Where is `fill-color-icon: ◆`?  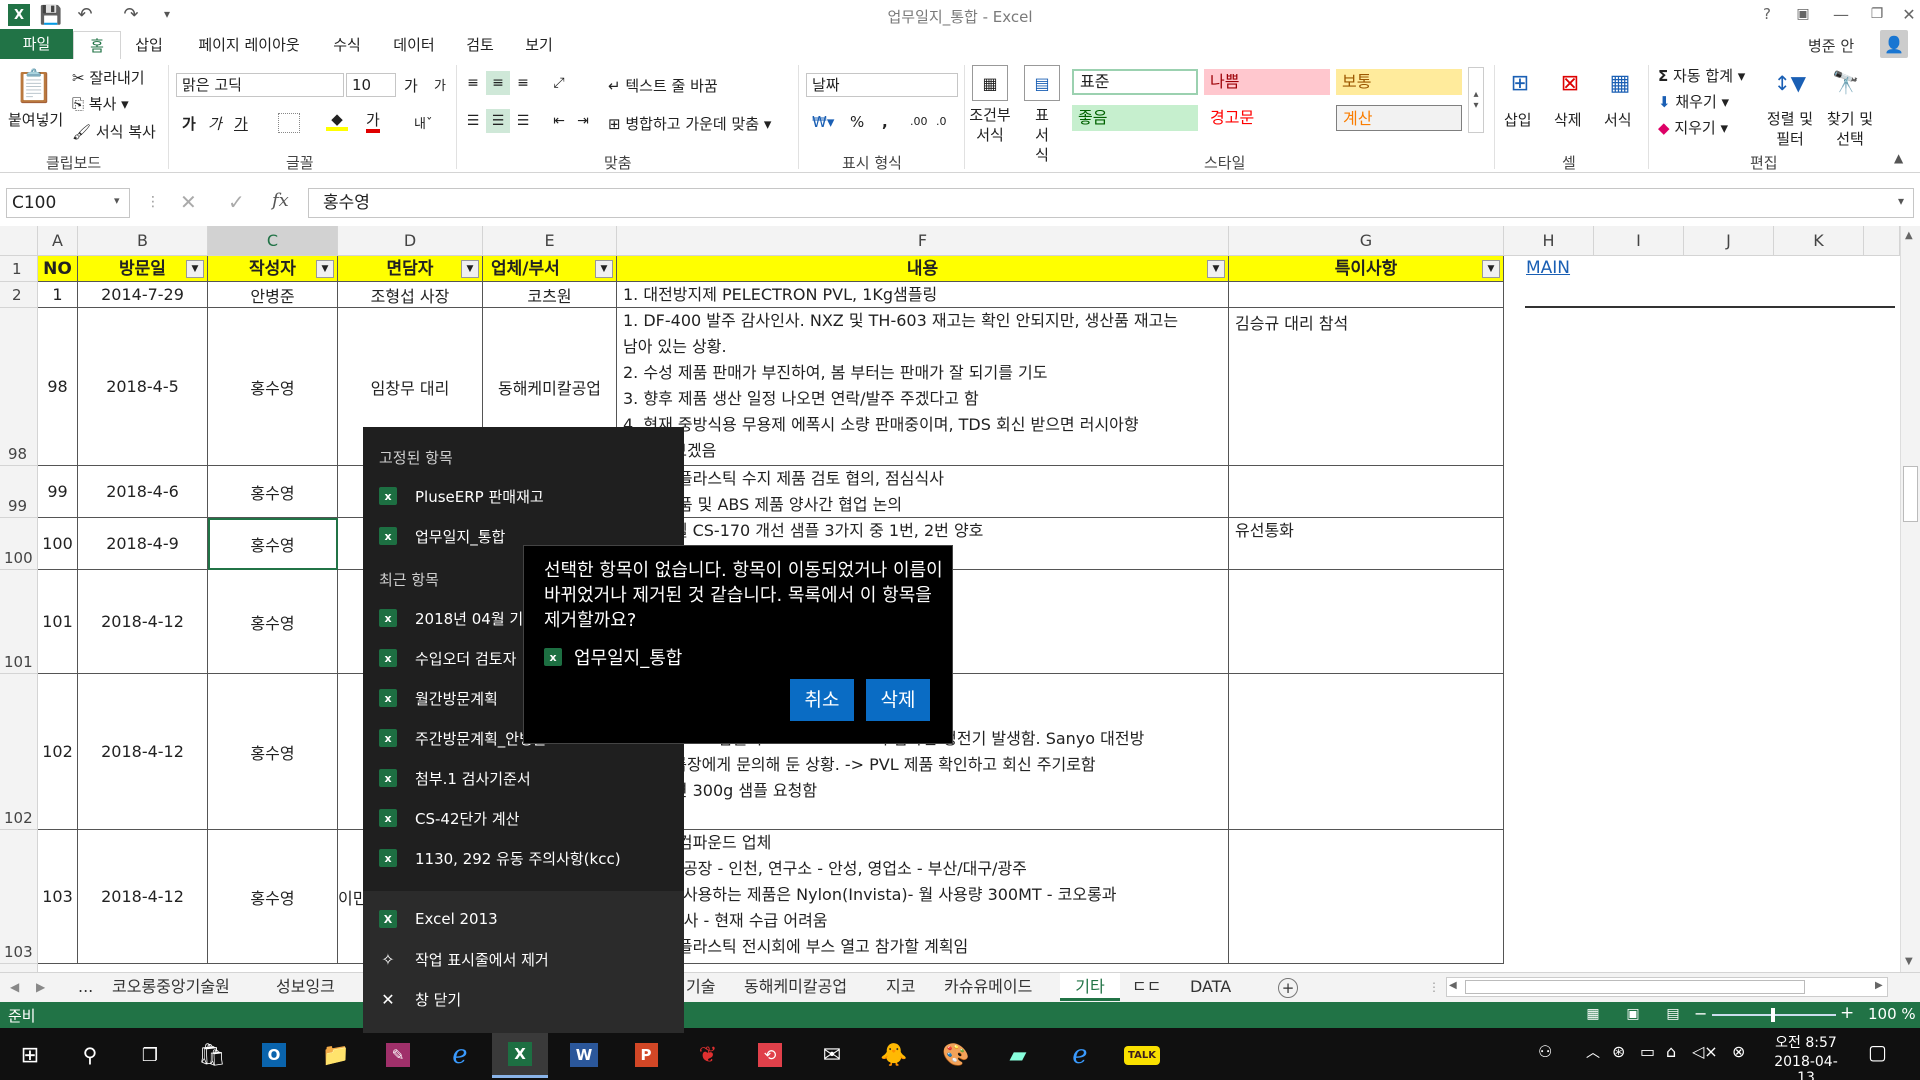
fill-color-icon: ◆ is located at coordinates (337, 120).